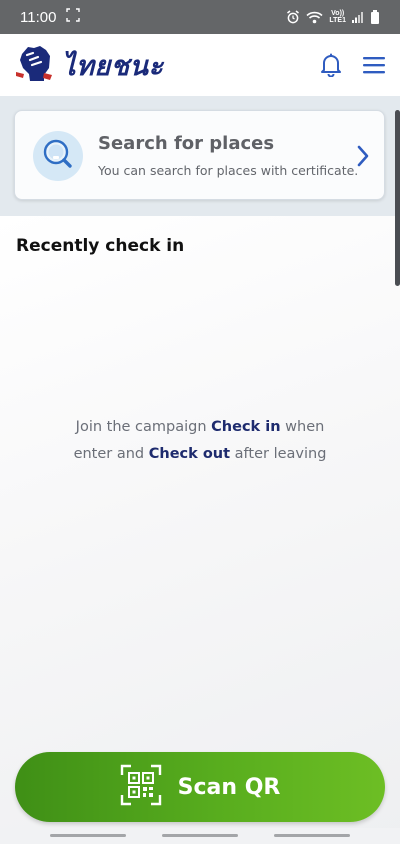  What do you see at coordinates (375, 17) in the screenshot?
I see `battery-icon` at bounding box center [375, 17].